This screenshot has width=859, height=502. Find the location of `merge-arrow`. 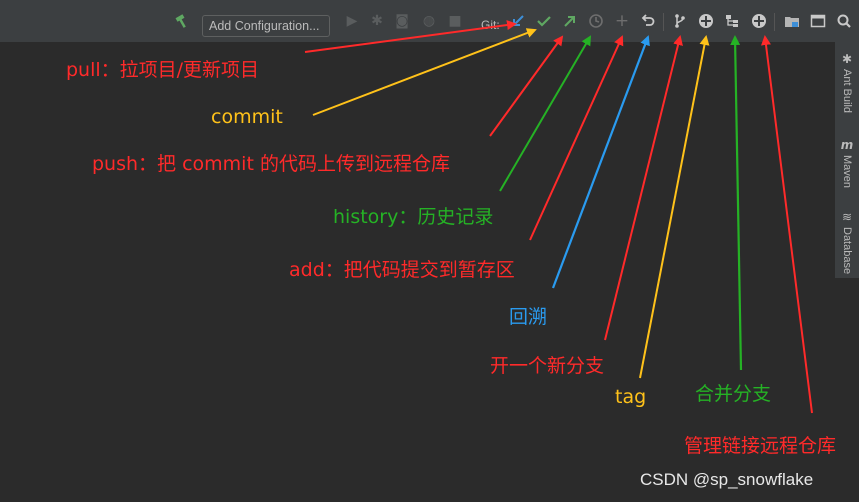

merge-arrow is located at coordinates (736, 203).